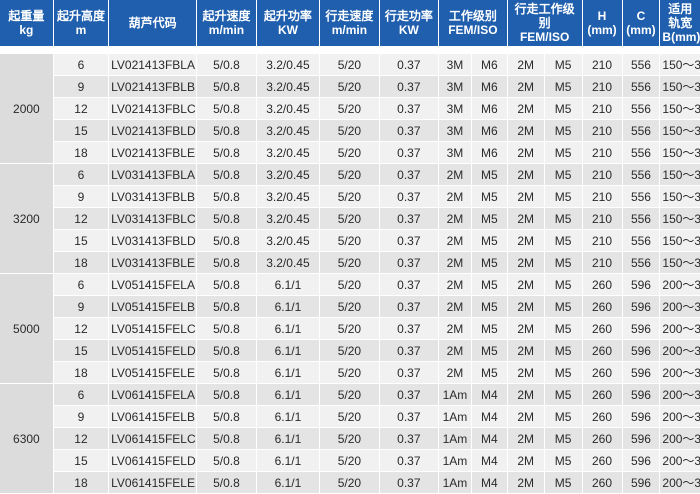 The width and height of the screenshot is (700, 494). I want to click on cell-hoist-code: LV031413FBLC, so click(153, 218).